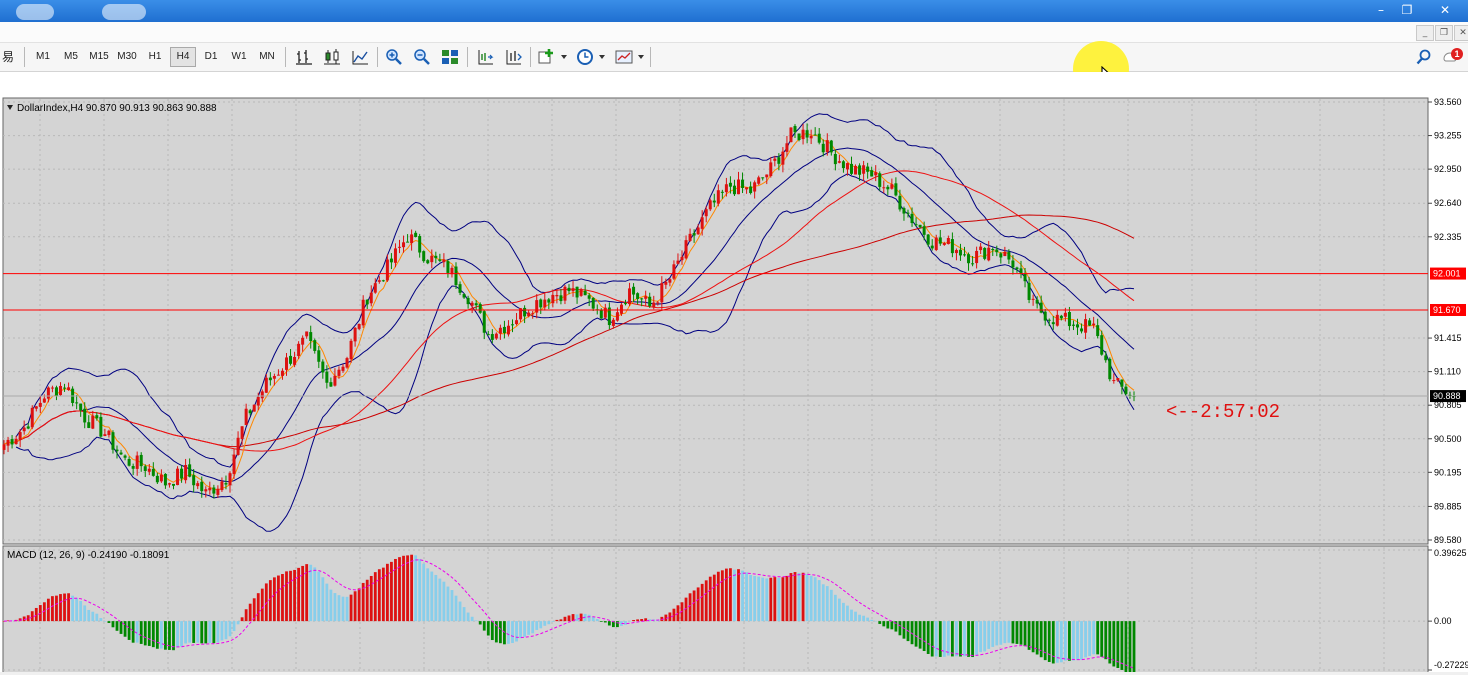 The image size is (1468, 675). Describe the element at coordinates (585, 57) in the screenshot. I see `periods-clock-icon` at that location.